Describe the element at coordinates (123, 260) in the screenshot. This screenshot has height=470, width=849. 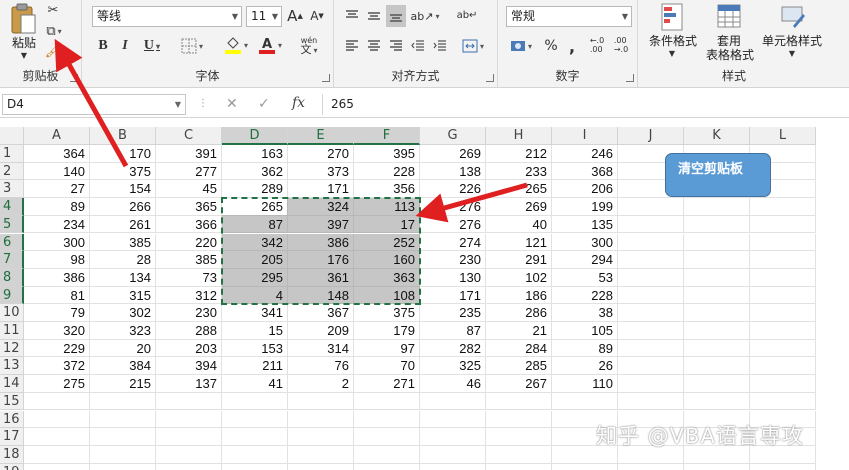
I see `cell-b7: 28` at that location.